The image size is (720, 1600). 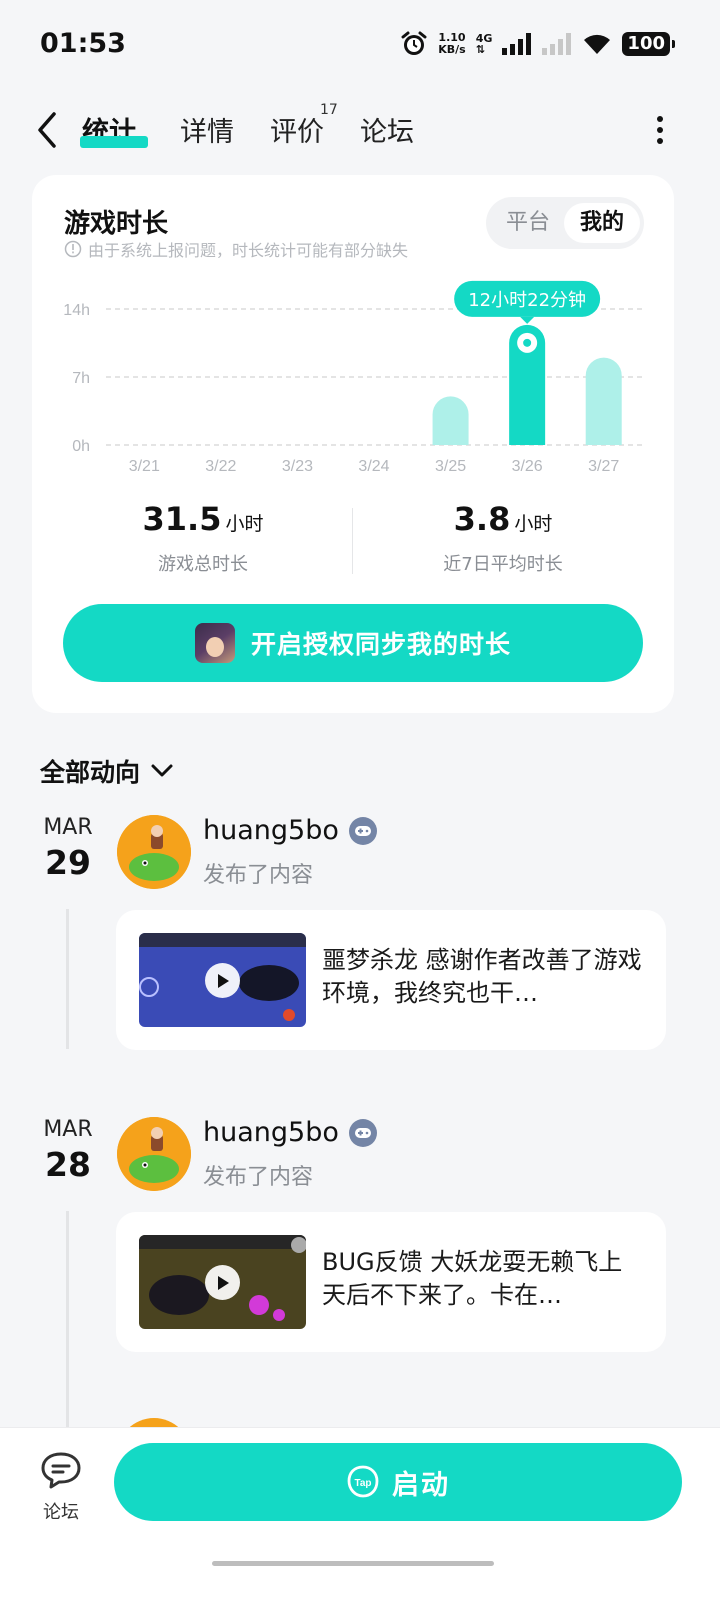 I want to click on total-playtime-unit: 小时, so click(x=244, y=524).